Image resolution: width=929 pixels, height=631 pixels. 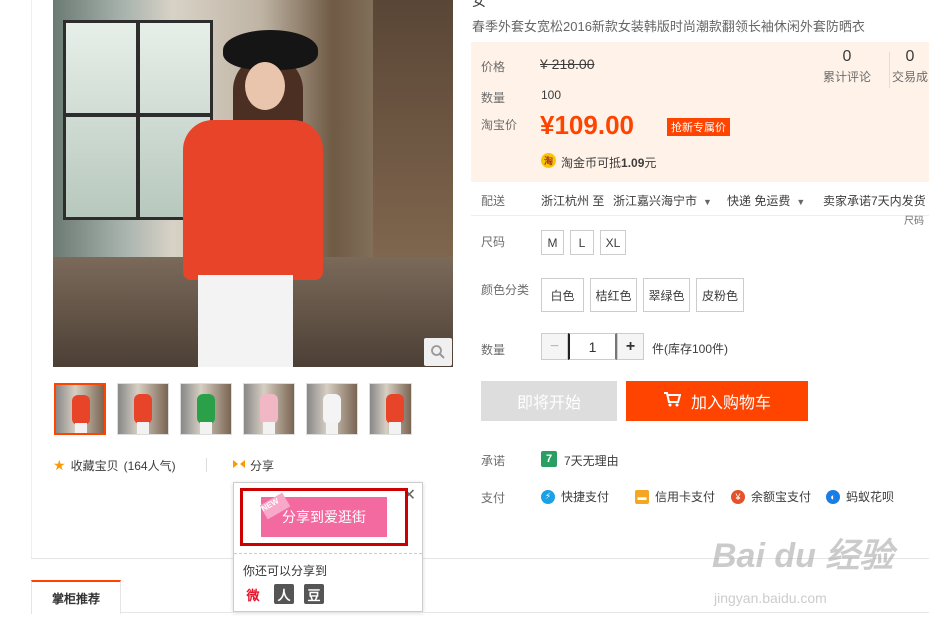 I want to click on review-count-label: 累计评论, so click(x=847, y=77).